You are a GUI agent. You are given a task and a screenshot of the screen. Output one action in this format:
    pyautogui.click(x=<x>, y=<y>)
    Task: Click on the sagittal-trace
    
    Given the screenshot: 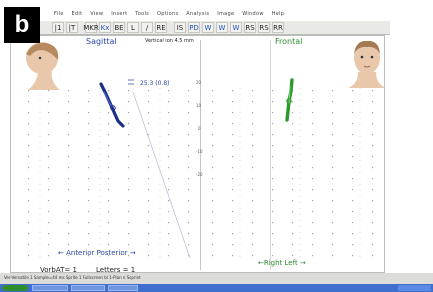 What is the action you would take?
    pyautogui.click(x=112, y=105)
    